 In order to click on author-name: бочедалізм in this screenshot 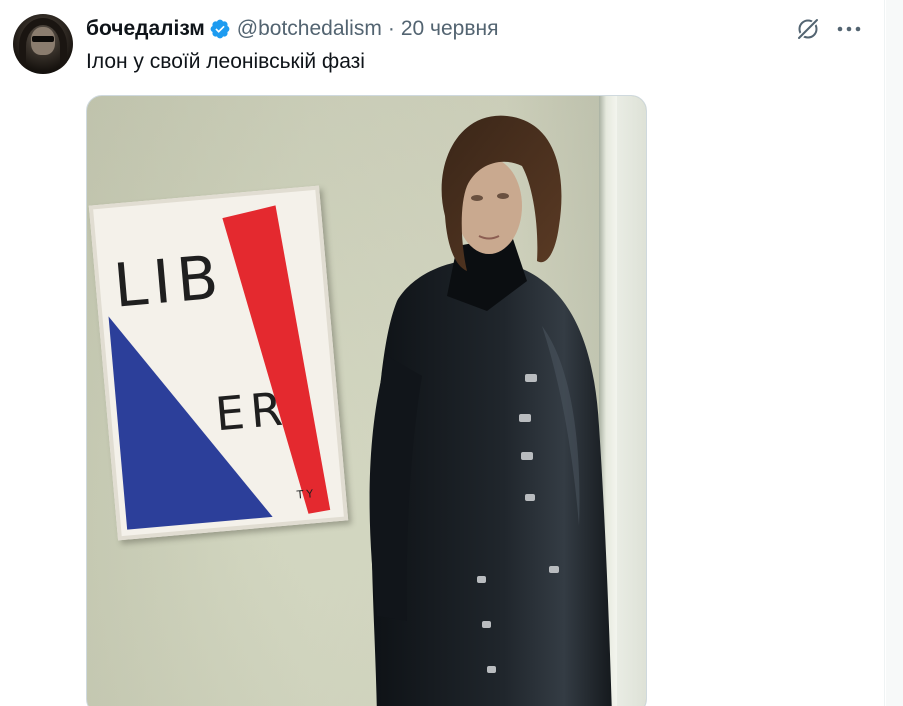, I will do `click(145, 29)`.